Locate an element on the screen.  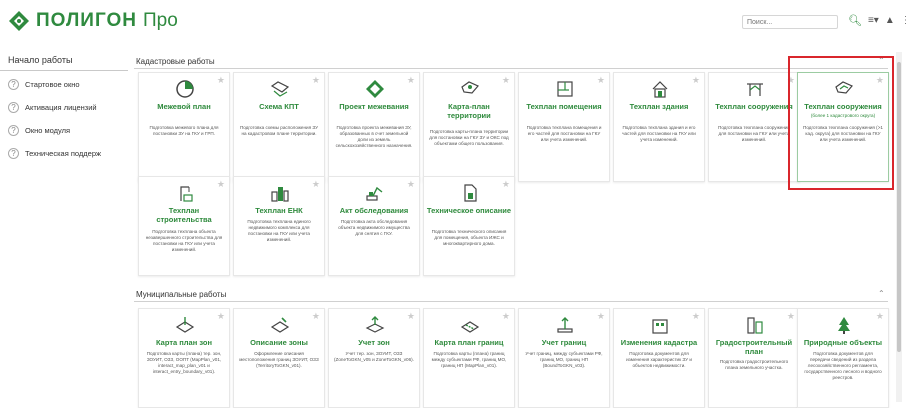
selection-highlight is located at coordinates (841, 123).